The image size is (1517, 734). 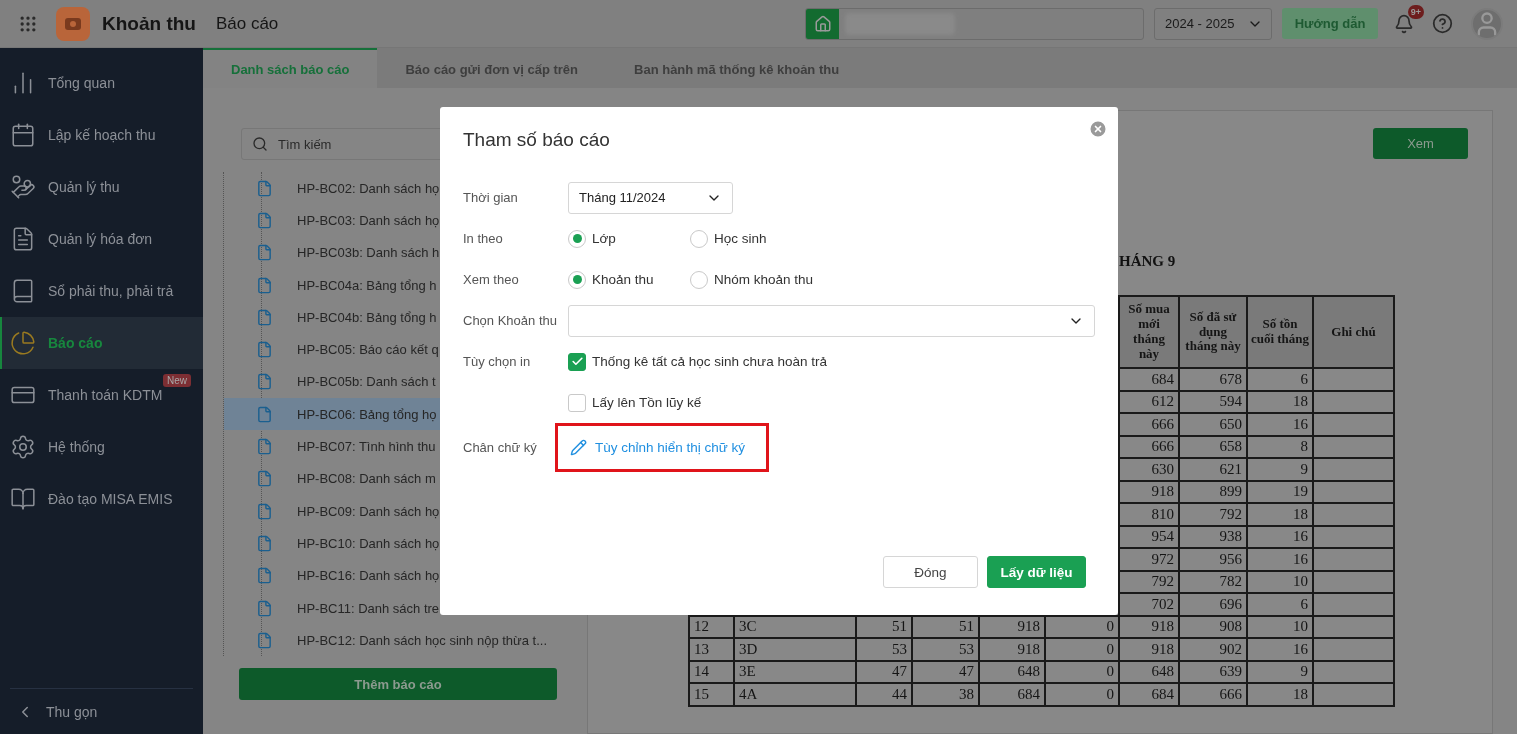 I want to click on sidebar-item: Thanh toán KDTM New, so click(x=101, y=395).